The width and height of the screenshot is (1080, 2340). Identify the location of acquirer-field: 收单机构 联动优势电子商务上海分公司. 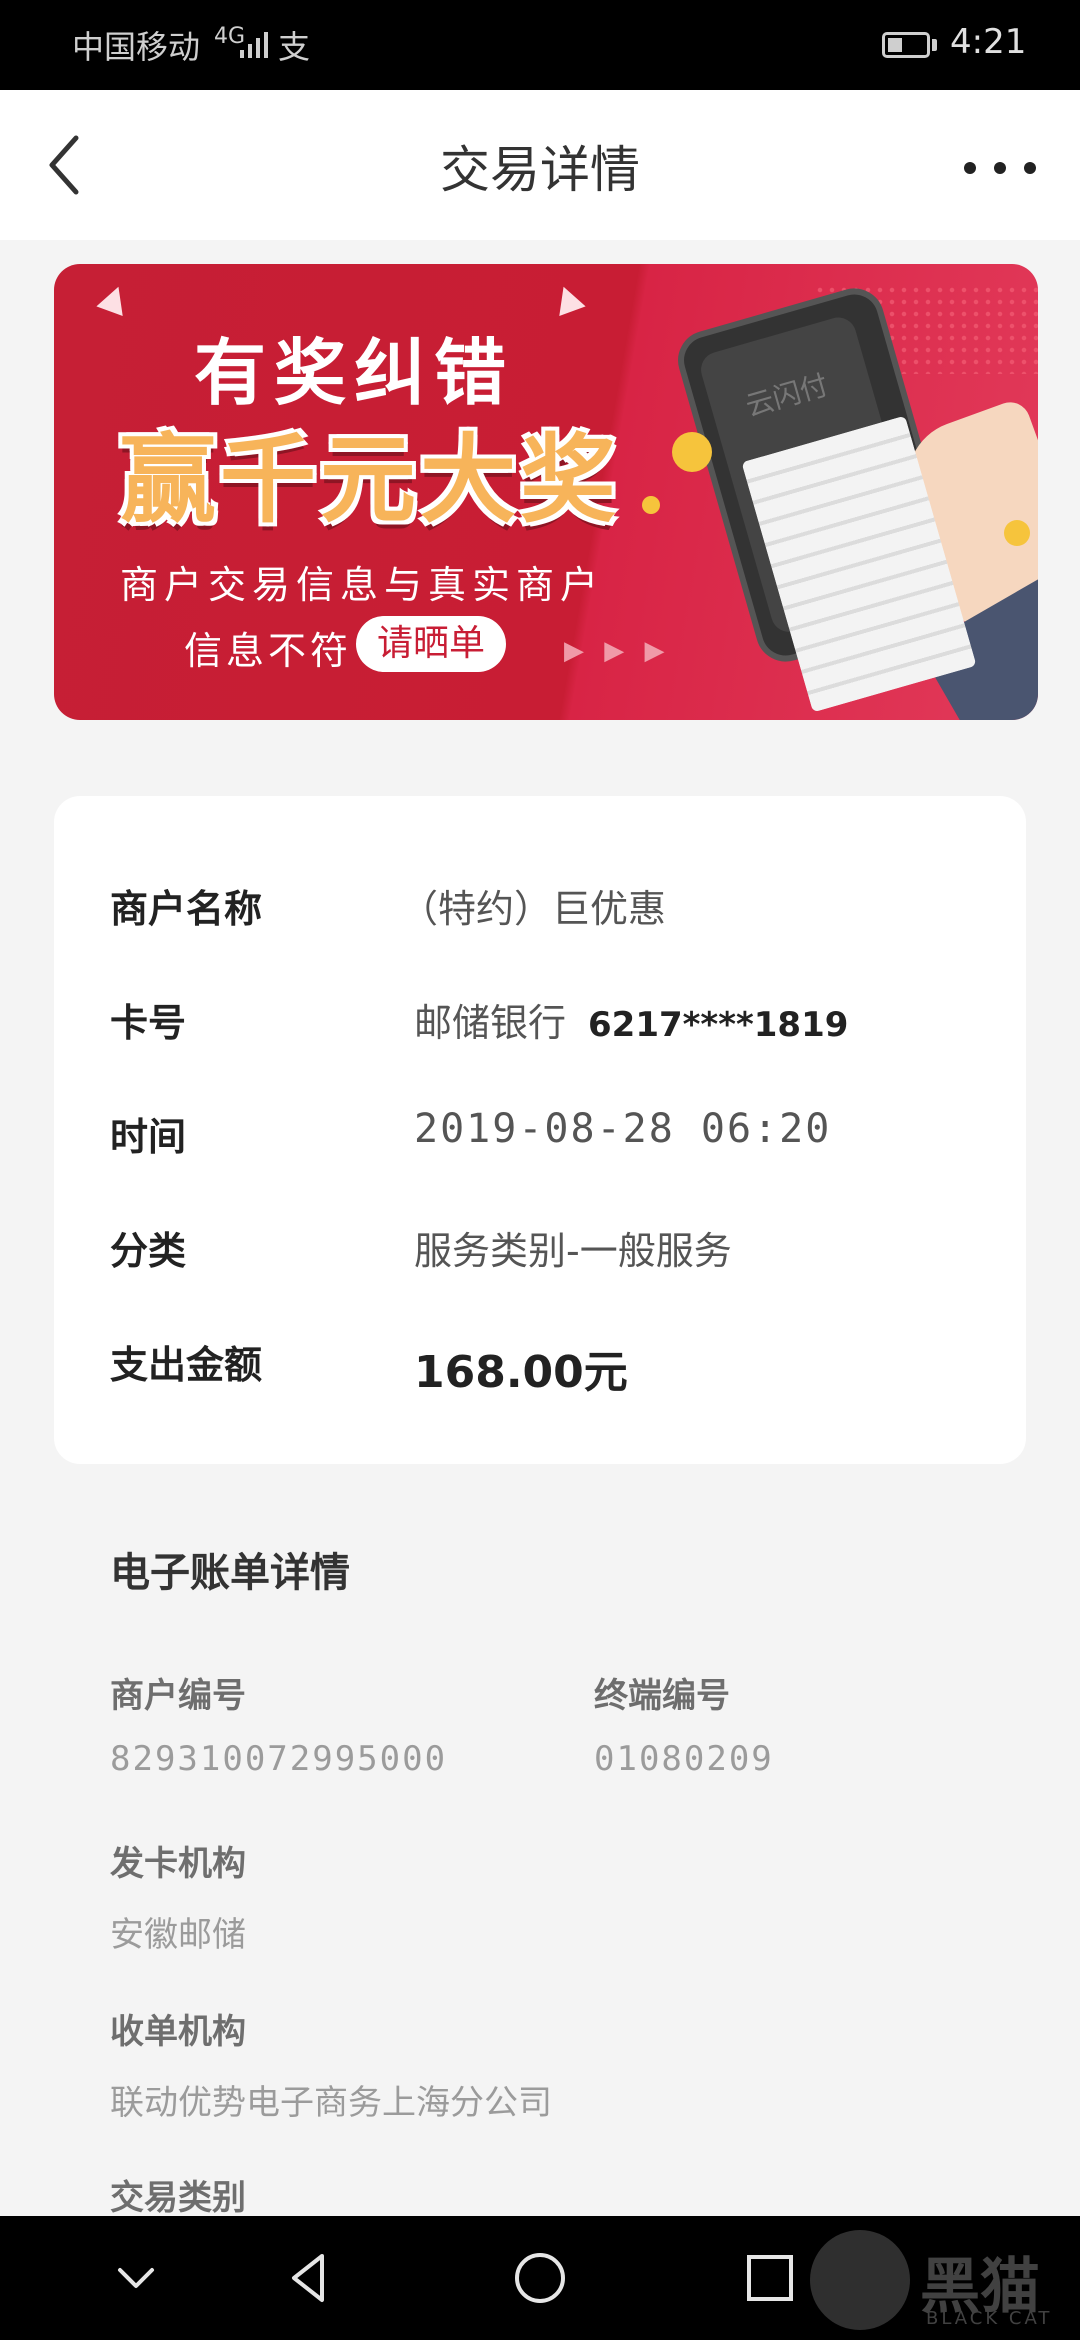
(331, 2064).